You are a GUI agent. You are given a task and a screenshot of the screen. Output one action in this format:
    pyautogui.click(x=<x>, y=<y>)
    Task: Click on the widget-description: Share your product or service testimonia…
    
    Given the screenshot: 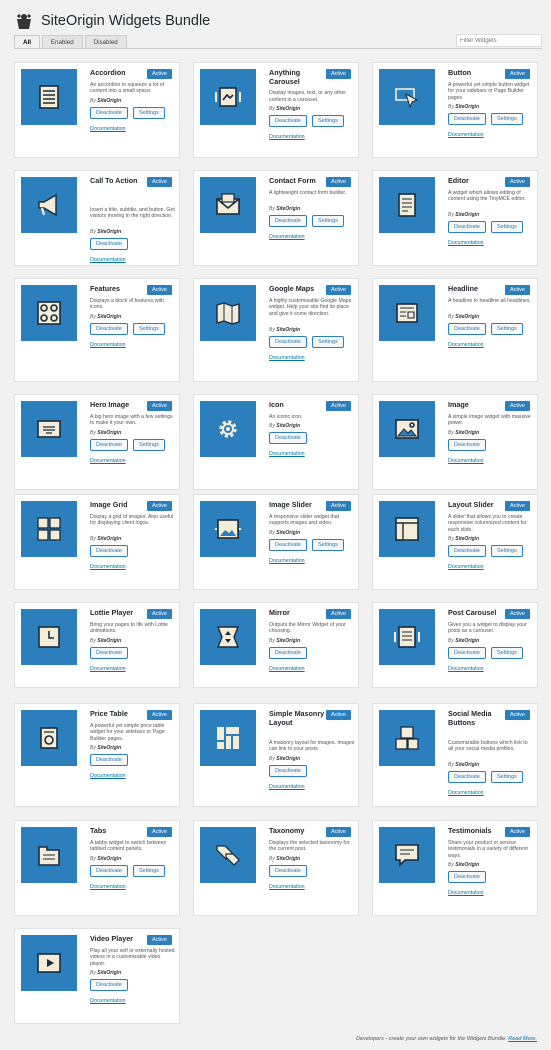 What is the action you would take?
    pyautogui.click(x=488, y=849)
    